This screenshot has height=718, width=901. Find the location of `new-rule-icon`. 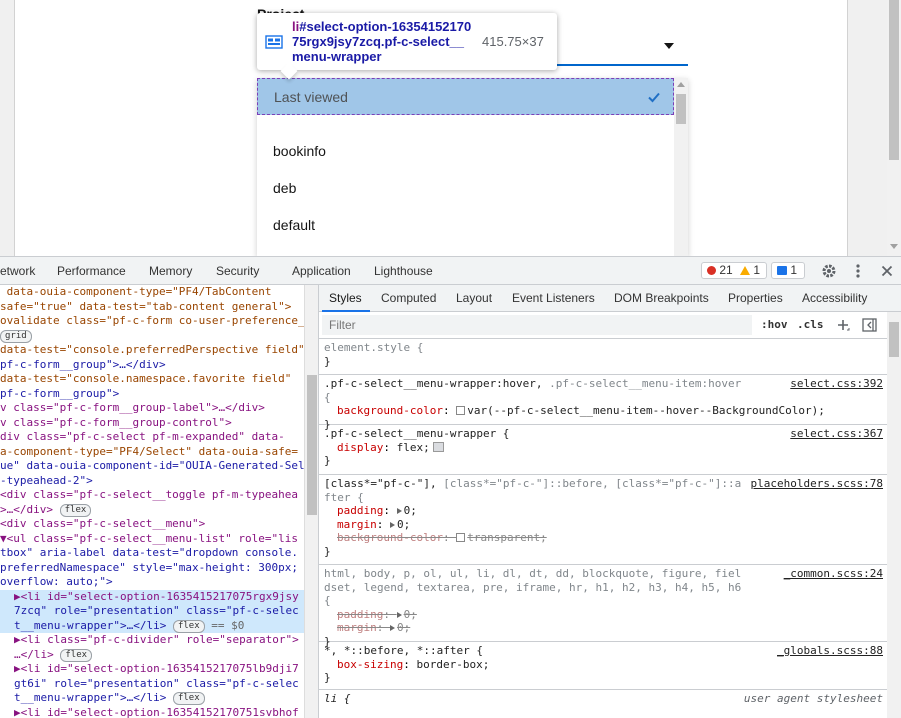

new-rule-icon is located at coordinates (843, 325).